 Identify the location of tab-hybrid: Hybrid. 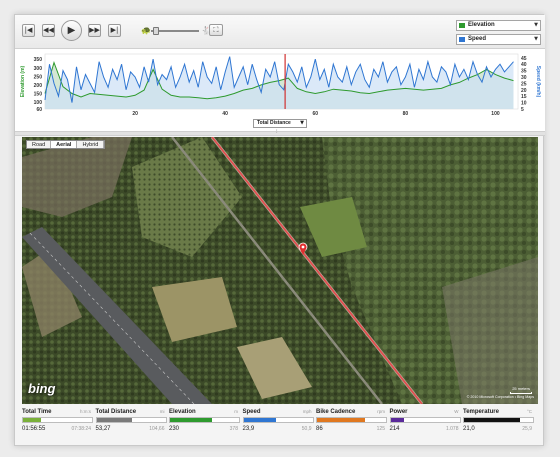
(91, 144).